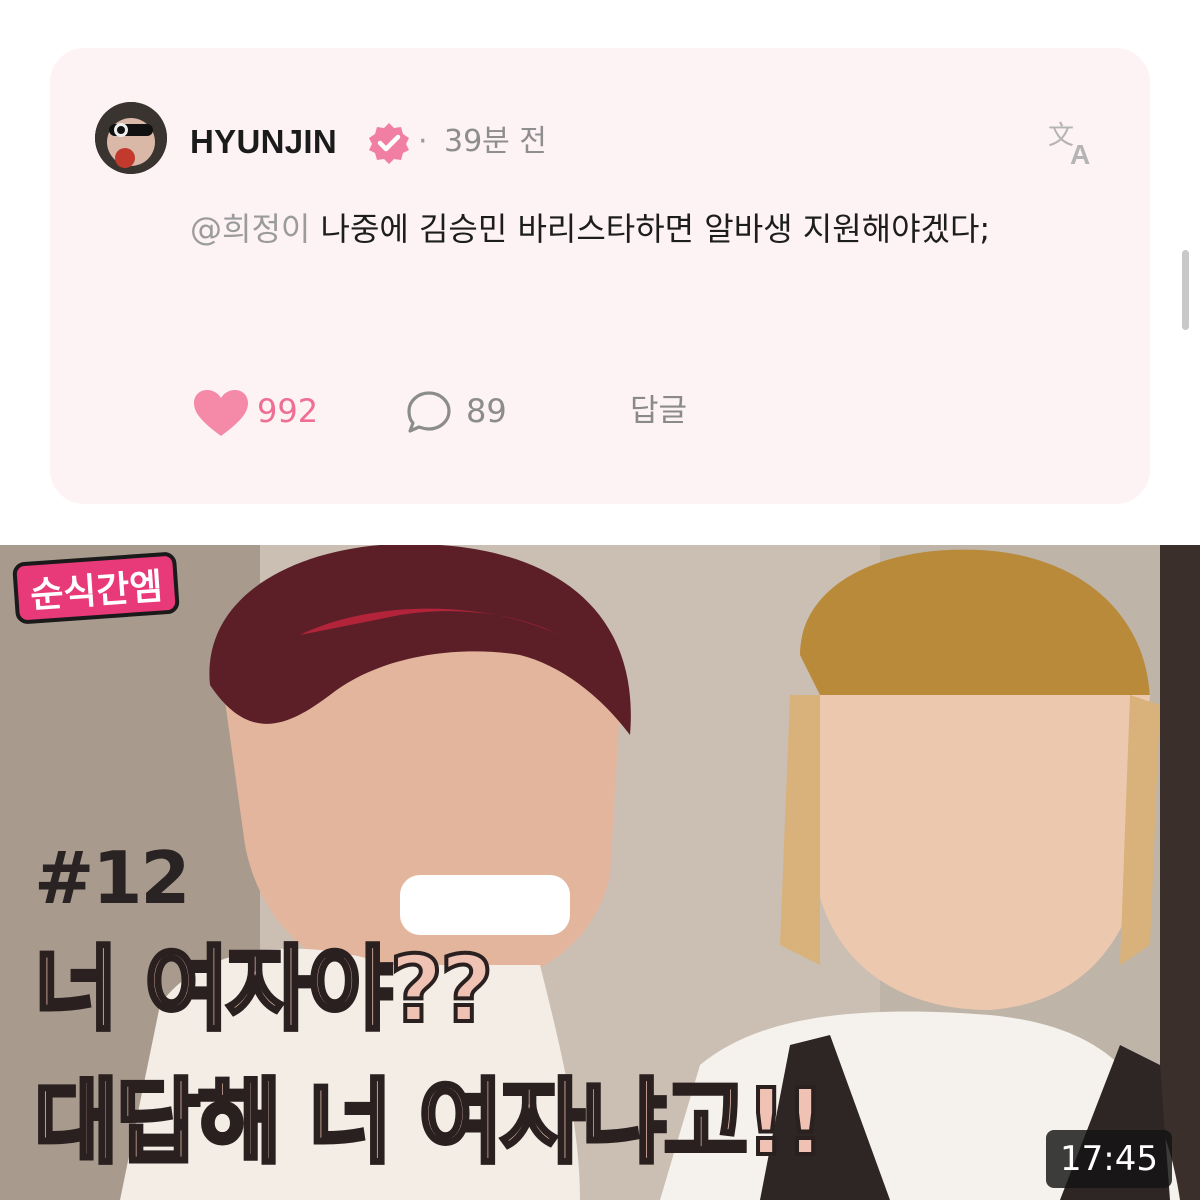 This screenshot has height=1200, width=1200. I want to click on video-headline-line1: 너 여자야??, so click(263, 989).